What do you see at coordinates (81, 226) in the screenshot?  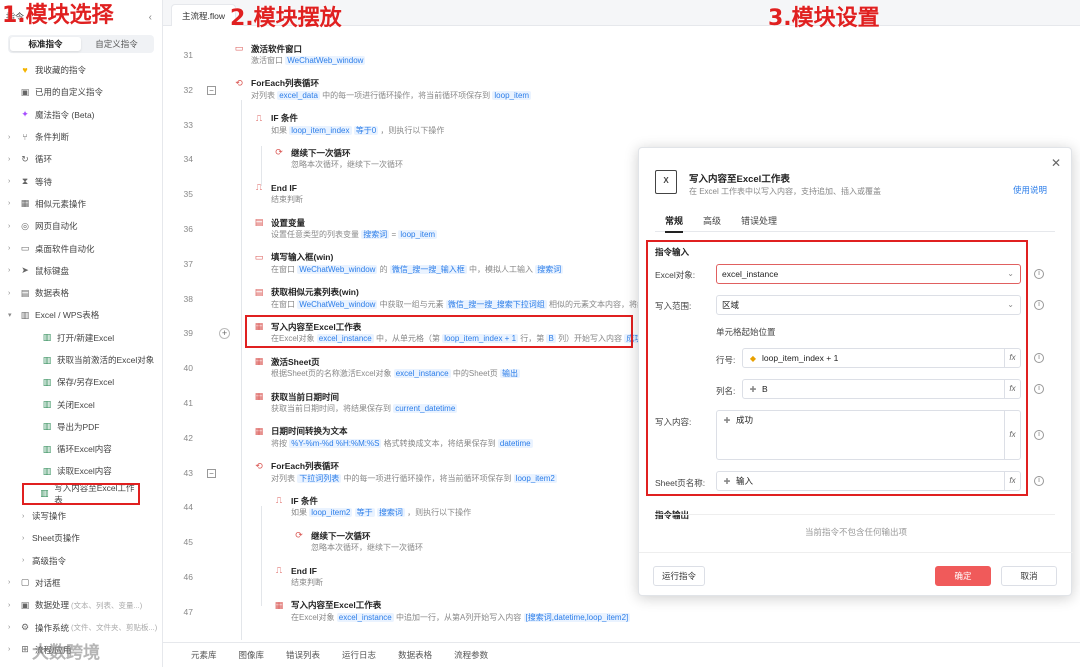 I see `sidebar-item-7: › ◎ 网页自动化` at bounding box center [81, 226].